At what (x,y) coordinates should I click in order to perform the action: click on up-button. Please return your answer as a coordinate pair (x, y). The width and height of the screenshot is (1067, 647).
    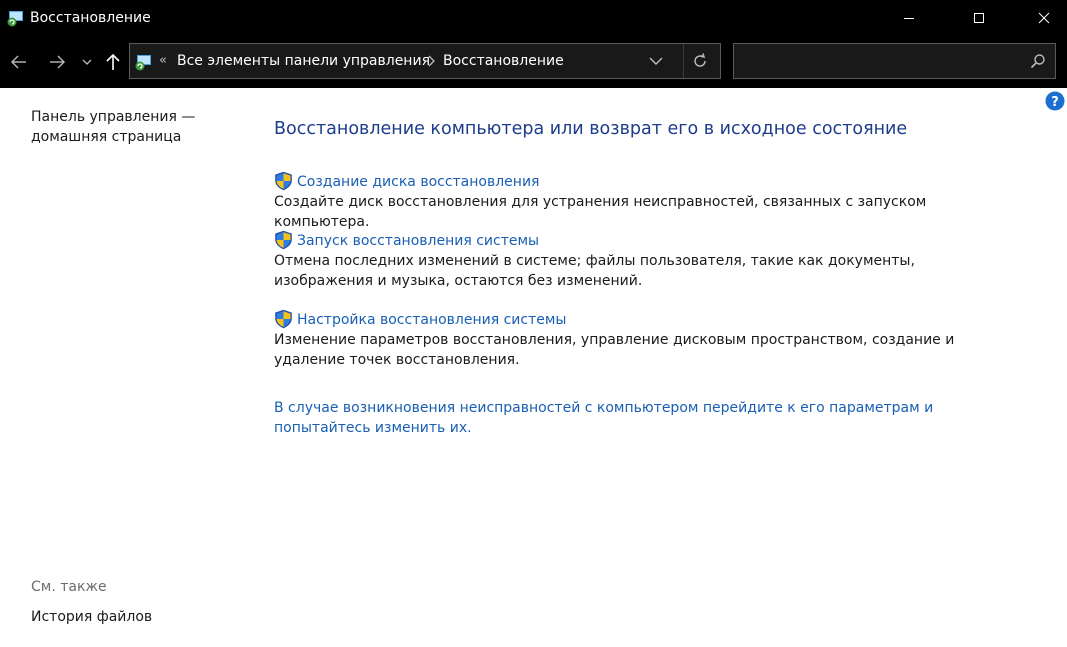
    Looking at the image, I should click on (113, 62).